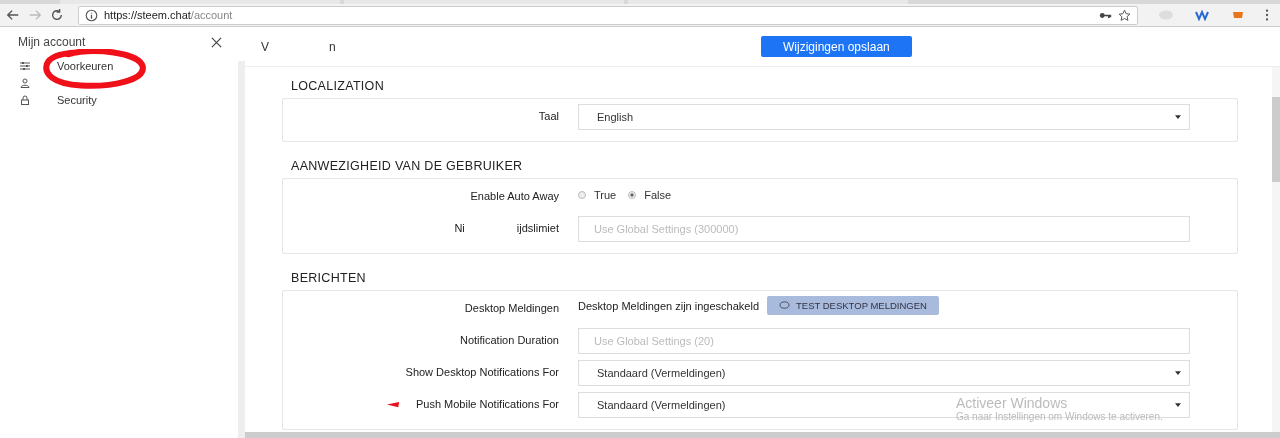 The image size is (1280, 438). What do you see at coordinates (509, 340) in the screenshot?
I see `field-label: Notification Duration` at bounding box center [509, 340].